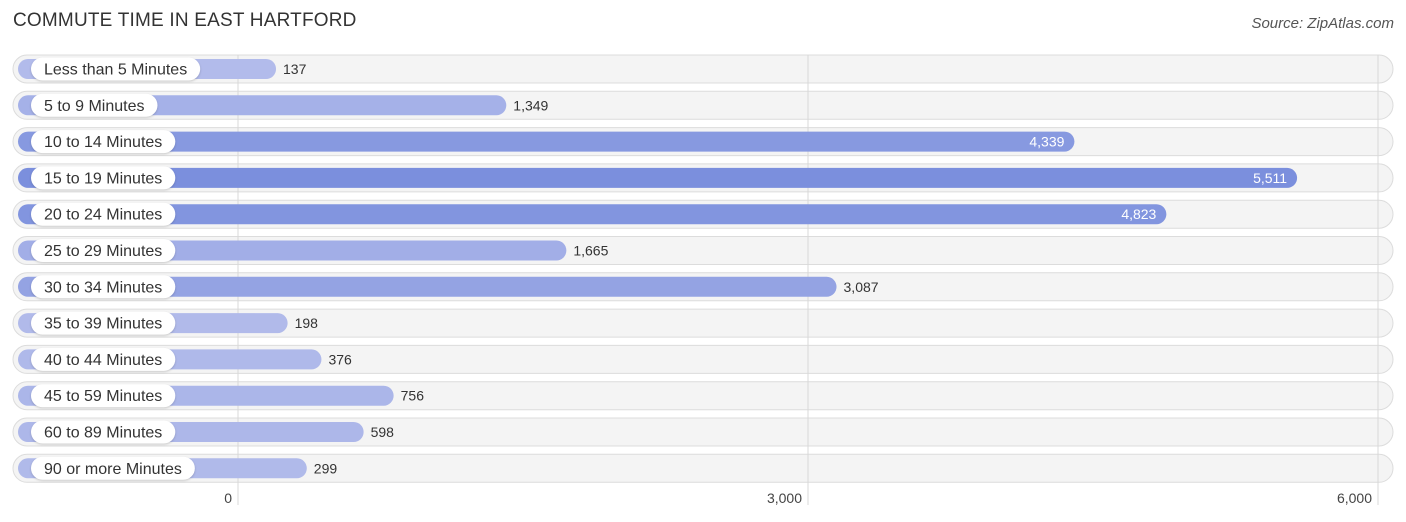 Image resolution: width=1406 pixels, height=522 pixels. I want to click on value-label: 1,349, so click(530, 105).